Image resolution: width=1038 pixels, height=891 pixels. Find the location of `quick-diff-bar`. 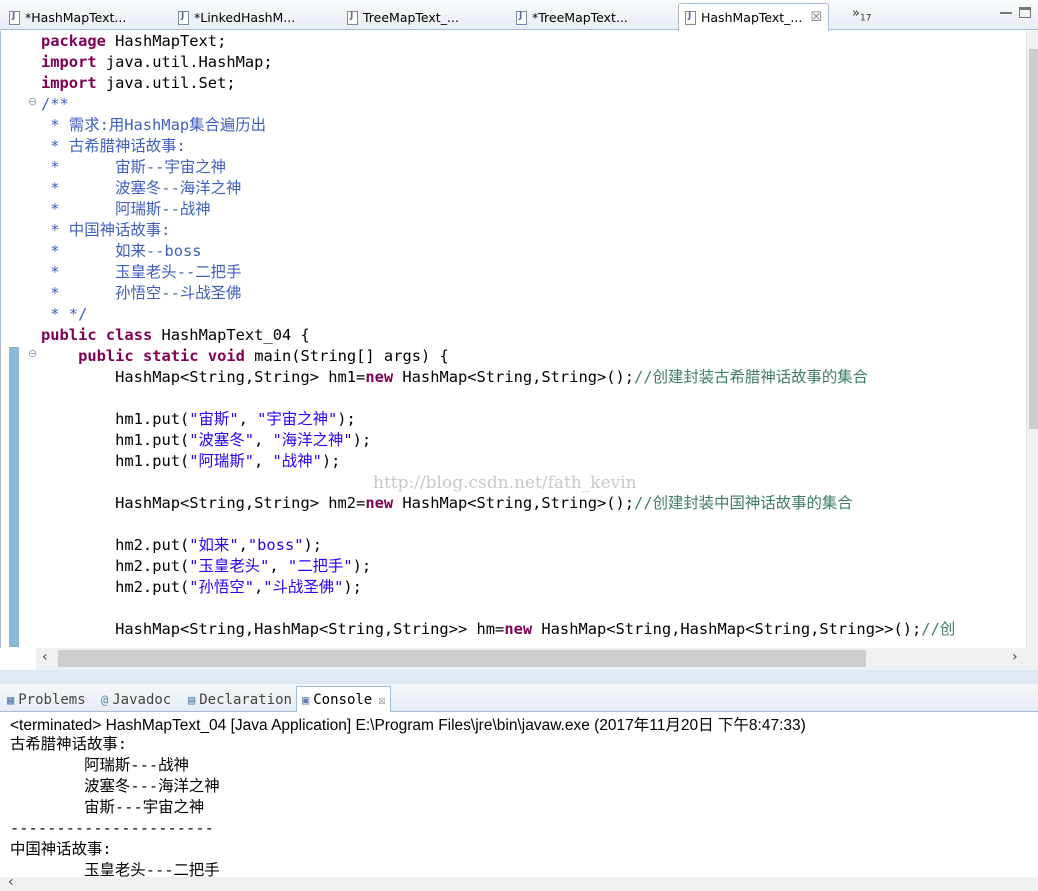

quick-diff-bar is located at coordinates (14, 497).